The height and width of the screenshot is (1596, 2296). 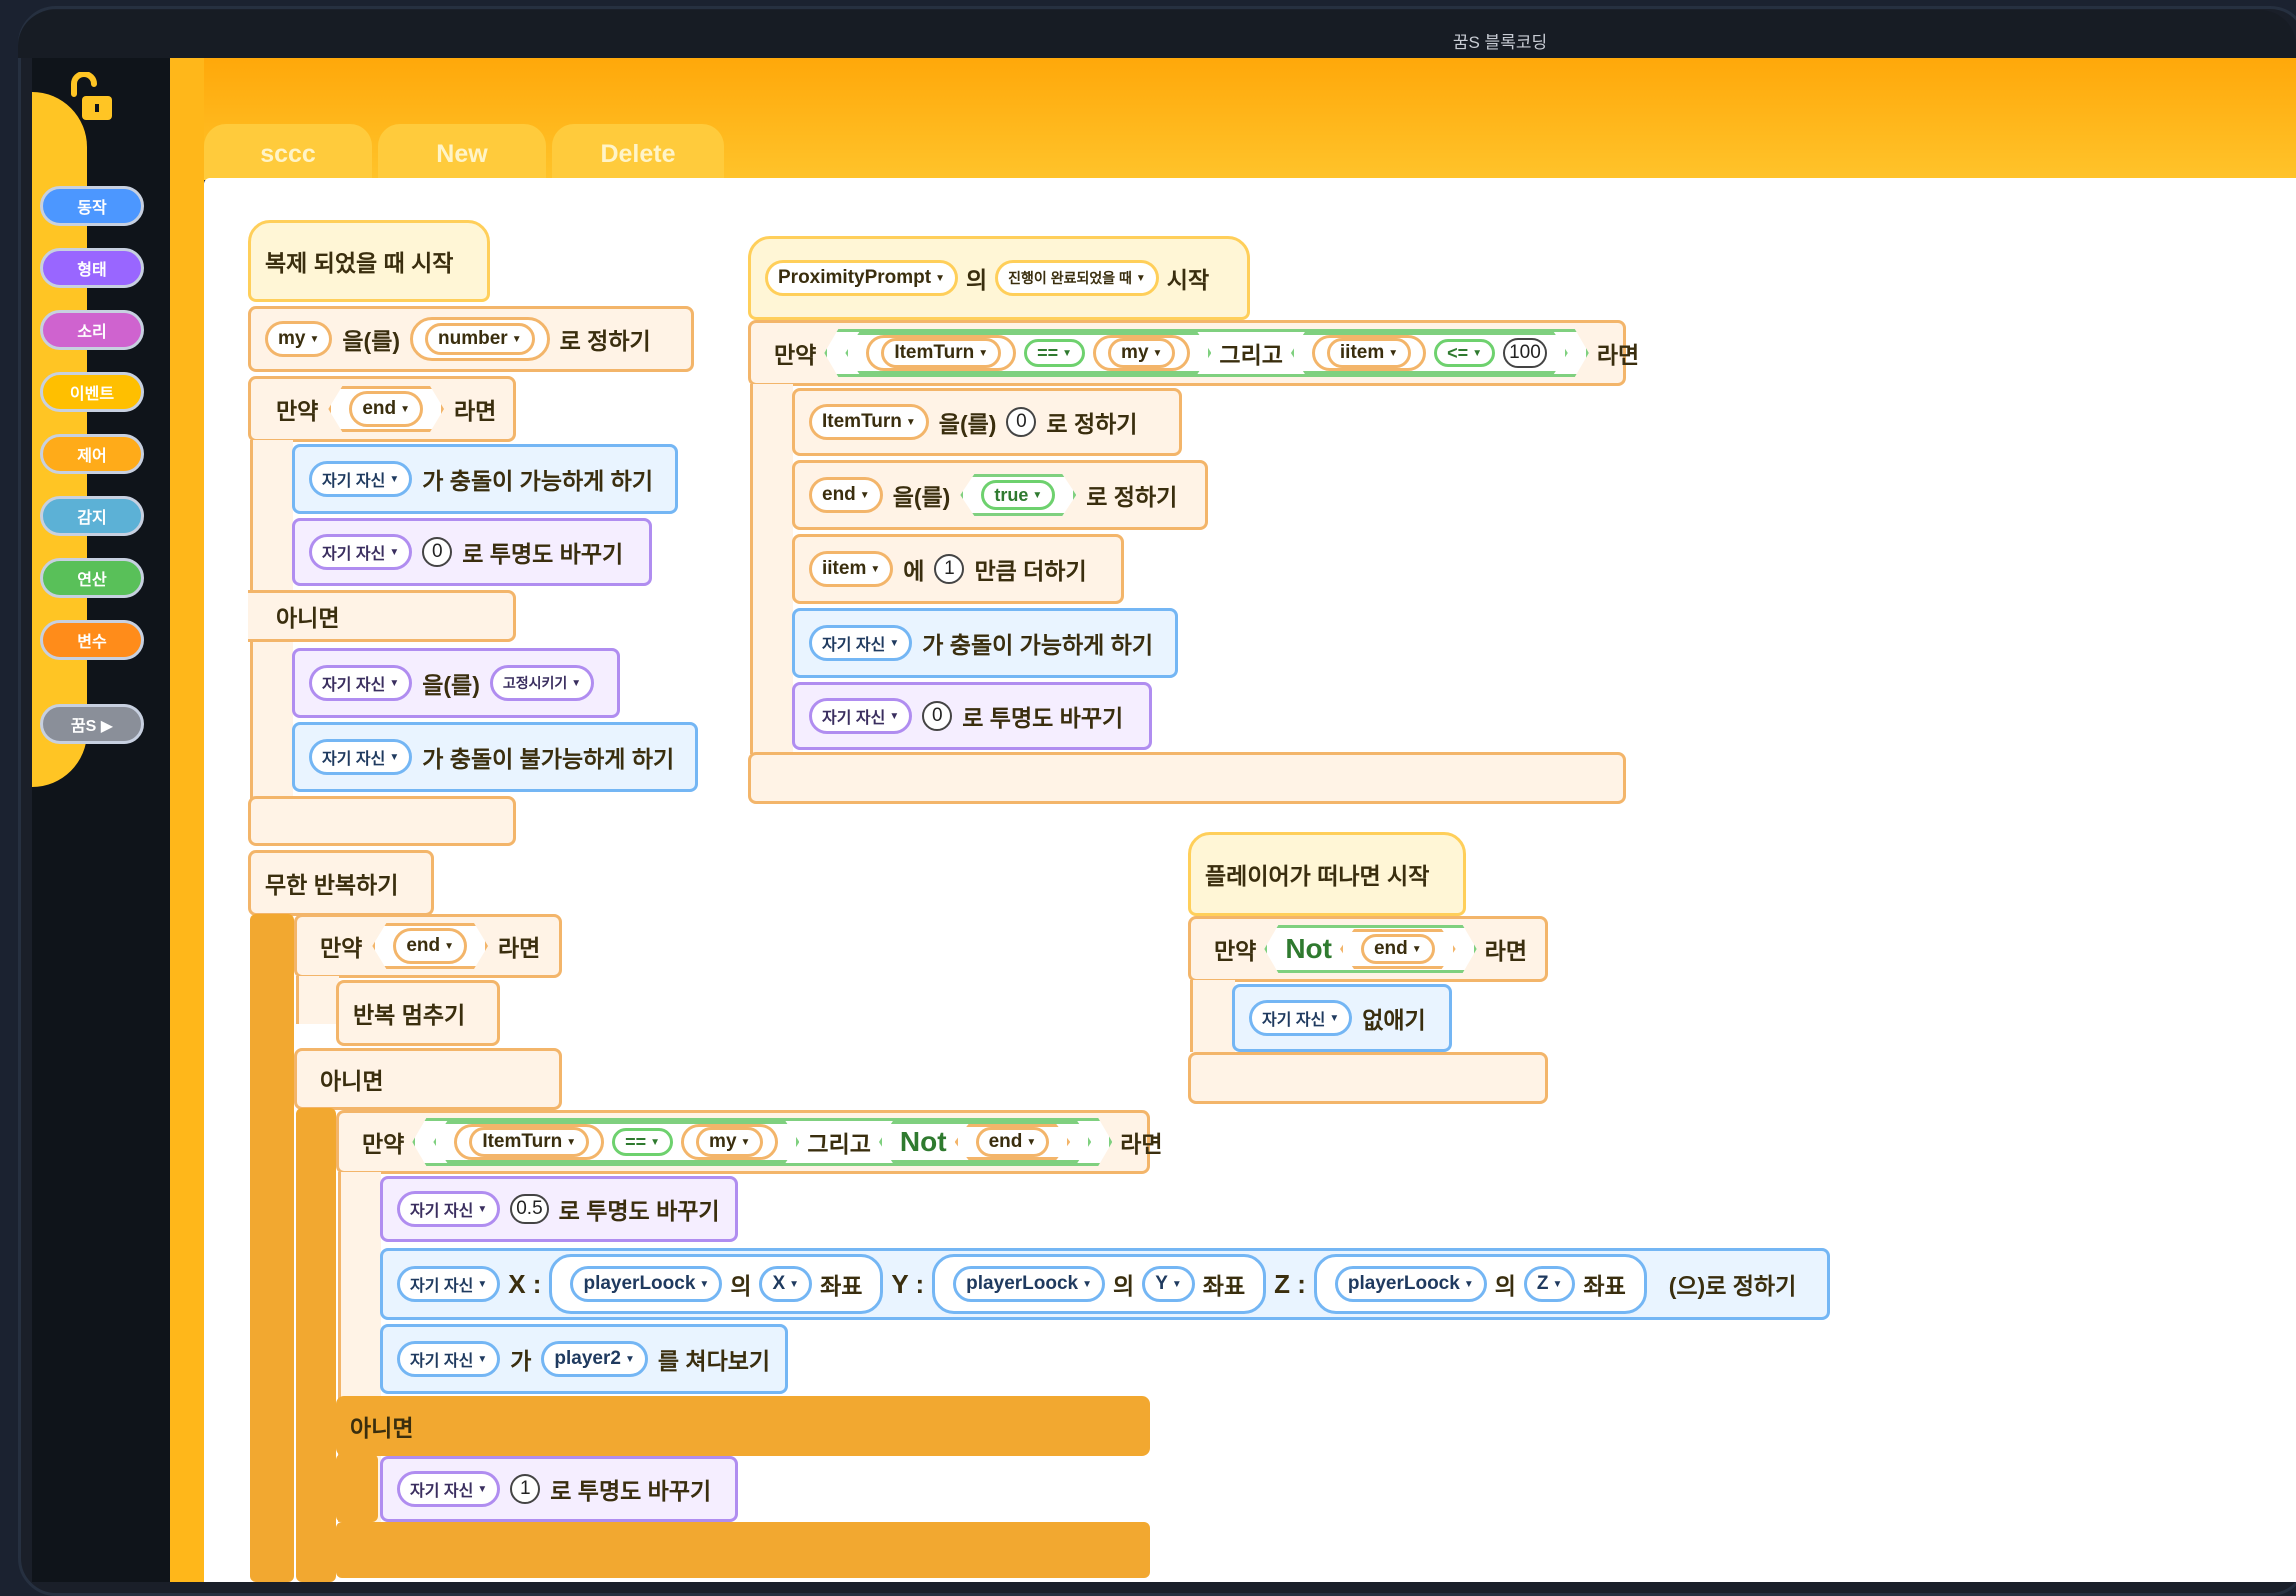 I want to click on and-operator: ItemTurn ▼ == ▼ my ▼ 그리고 iitem ▼ <= ▼ 100, so click(x=1206, y=353).